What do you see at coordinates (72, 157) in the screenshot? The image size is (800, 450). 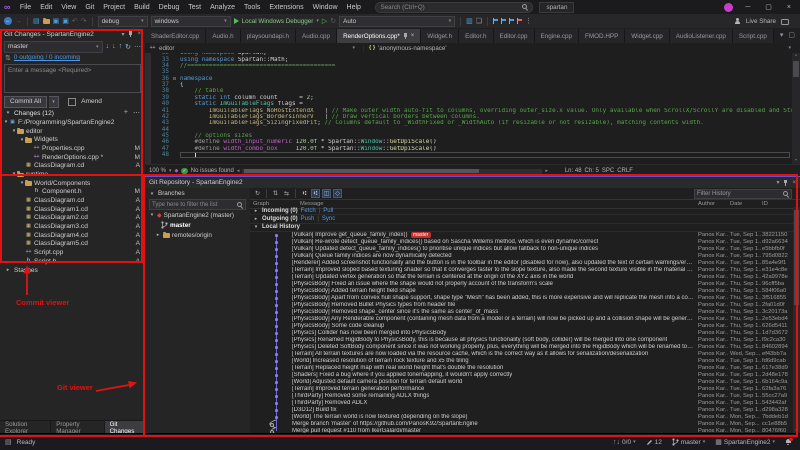 I see `changes-tree-row: ++ RenderOptions.cpp * M` at bounding box center [72, 157].